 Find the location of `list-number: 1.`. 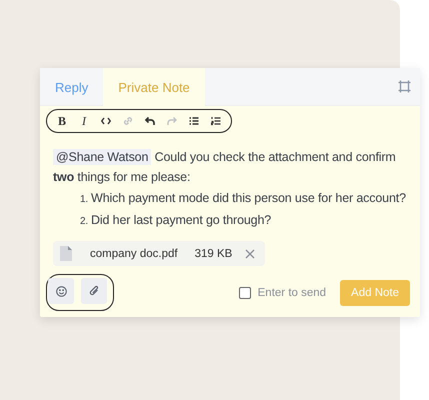

list-number: 1. is located at coordinates (84, 199).